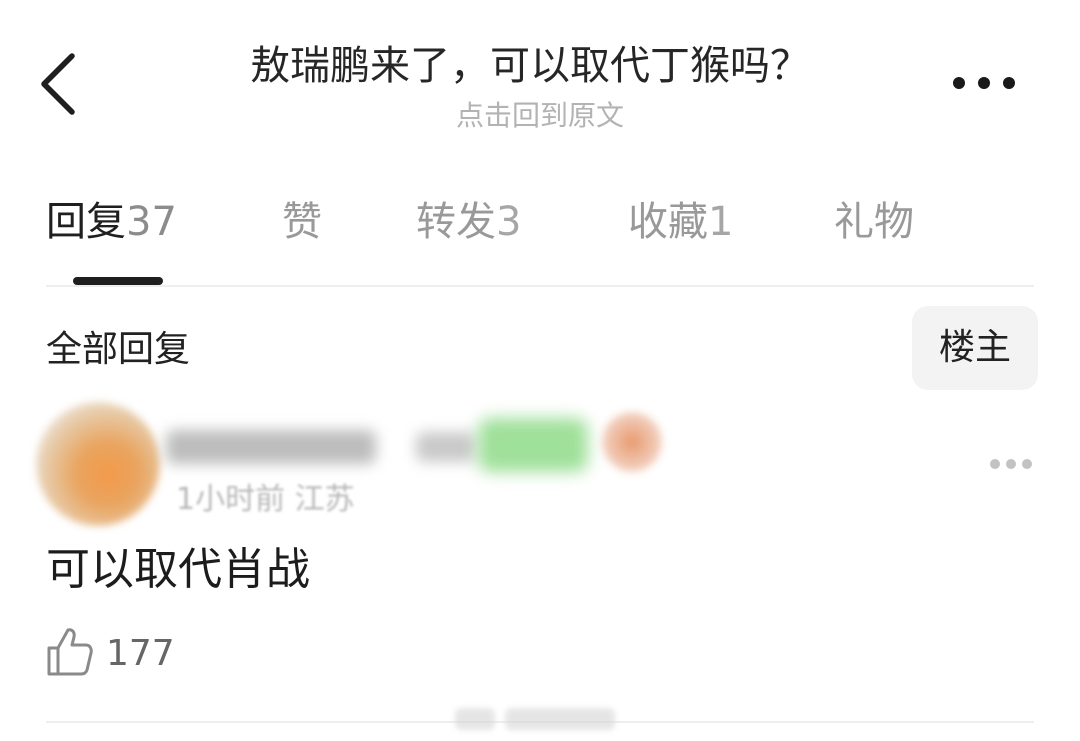 Image resolution: width=1080 pixels, height=741 pixels. I want to click on chevron-left-icon, so click(58, 84).